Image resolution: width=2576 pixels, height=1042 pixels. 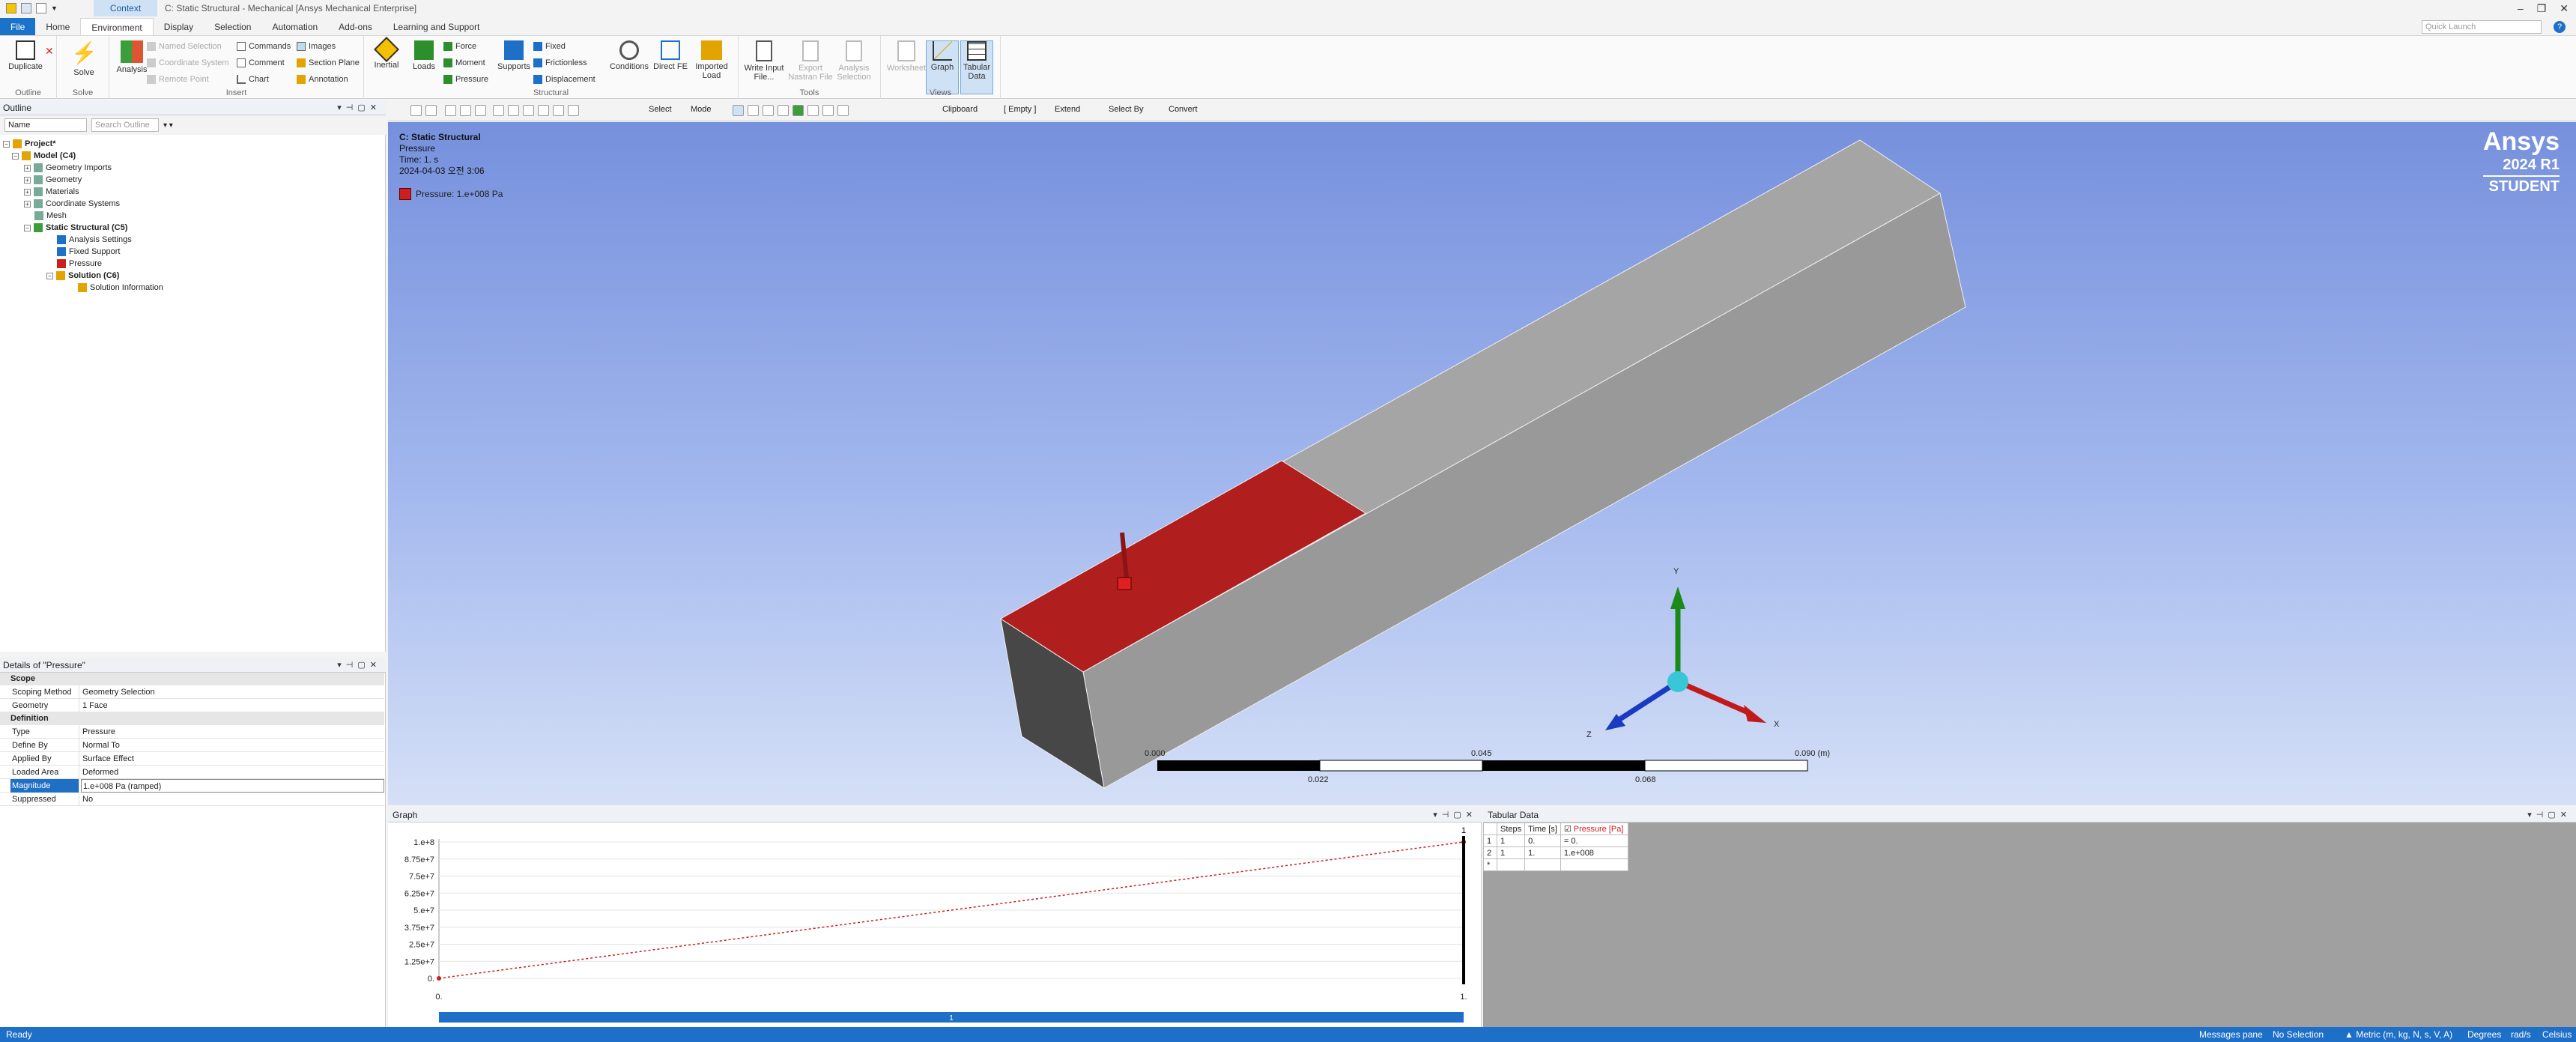 I want to click on filter-type-select: Name, so click(x=45, y=125).